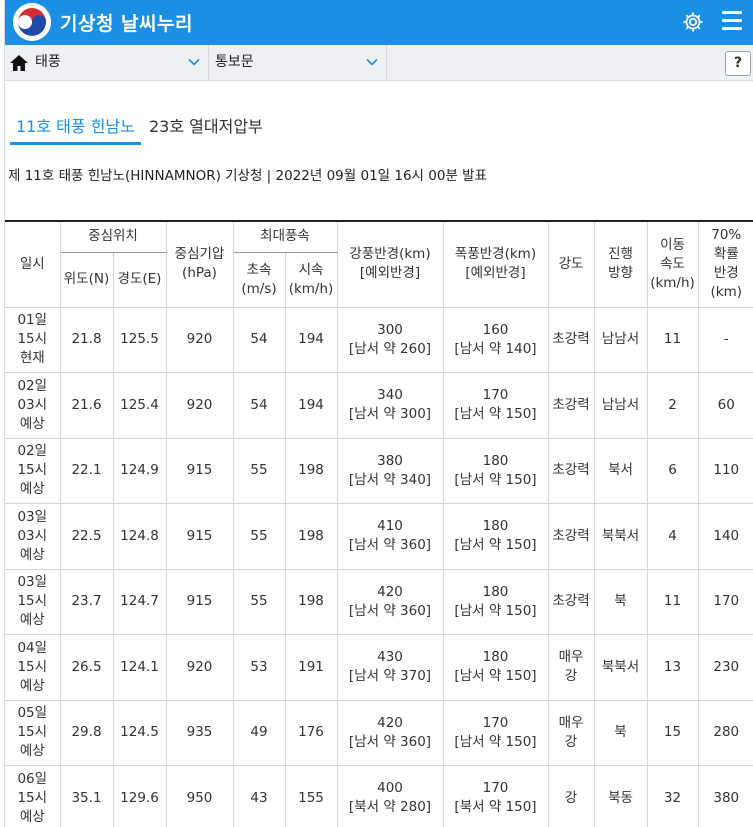  What do you see at coordinates (495, 264) in the screenshot?
I see `header-storm-radius: 폭풍반경(km) [예외반경]` at bounding box center [495, 264].